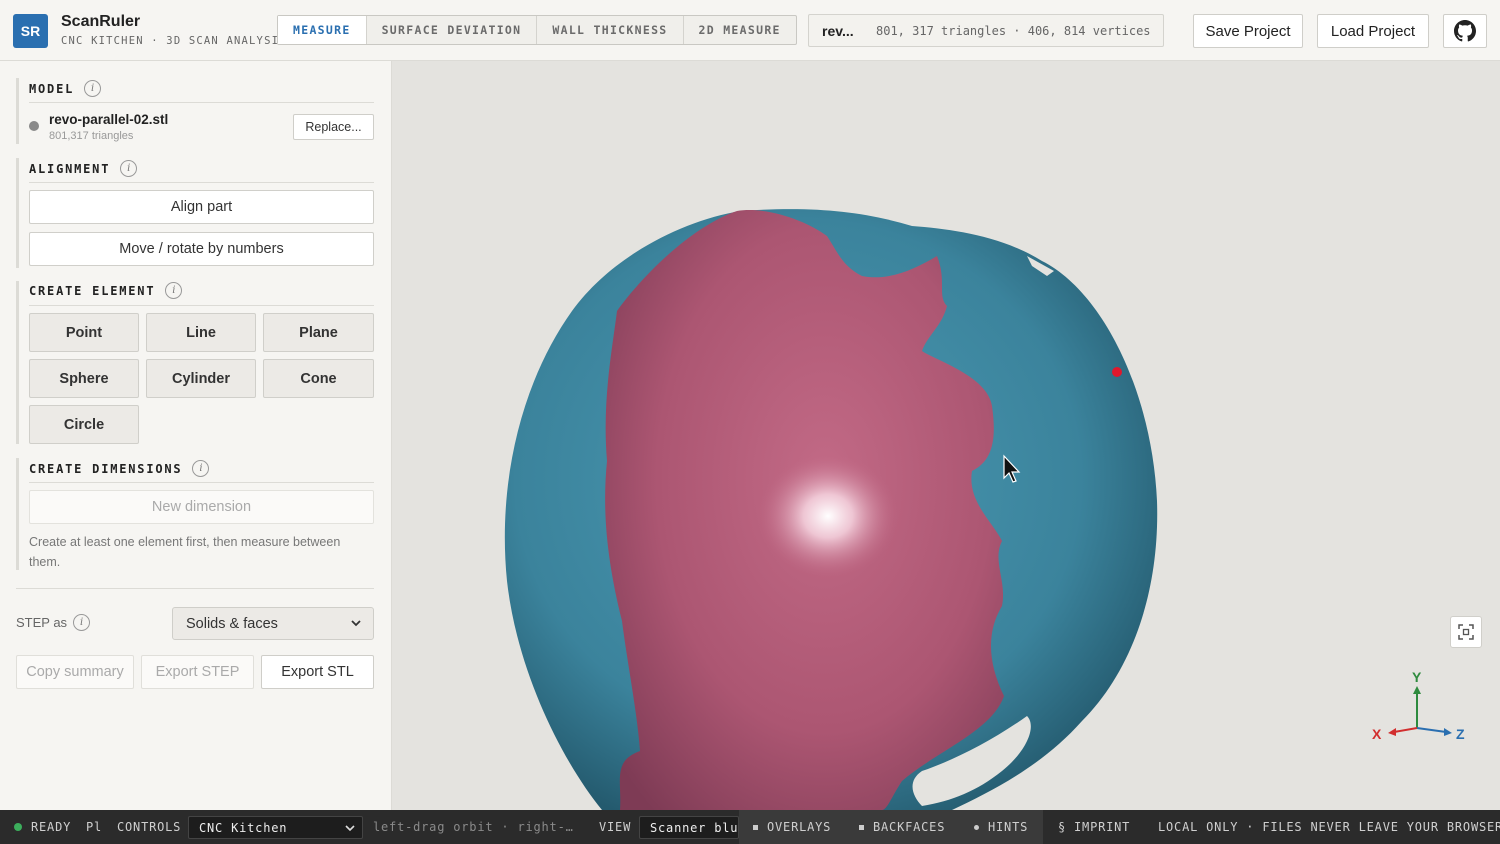 This screenshot has height=844, width=1500. I want to click on copy-summary-button: Copy summary, so click(75, 672).